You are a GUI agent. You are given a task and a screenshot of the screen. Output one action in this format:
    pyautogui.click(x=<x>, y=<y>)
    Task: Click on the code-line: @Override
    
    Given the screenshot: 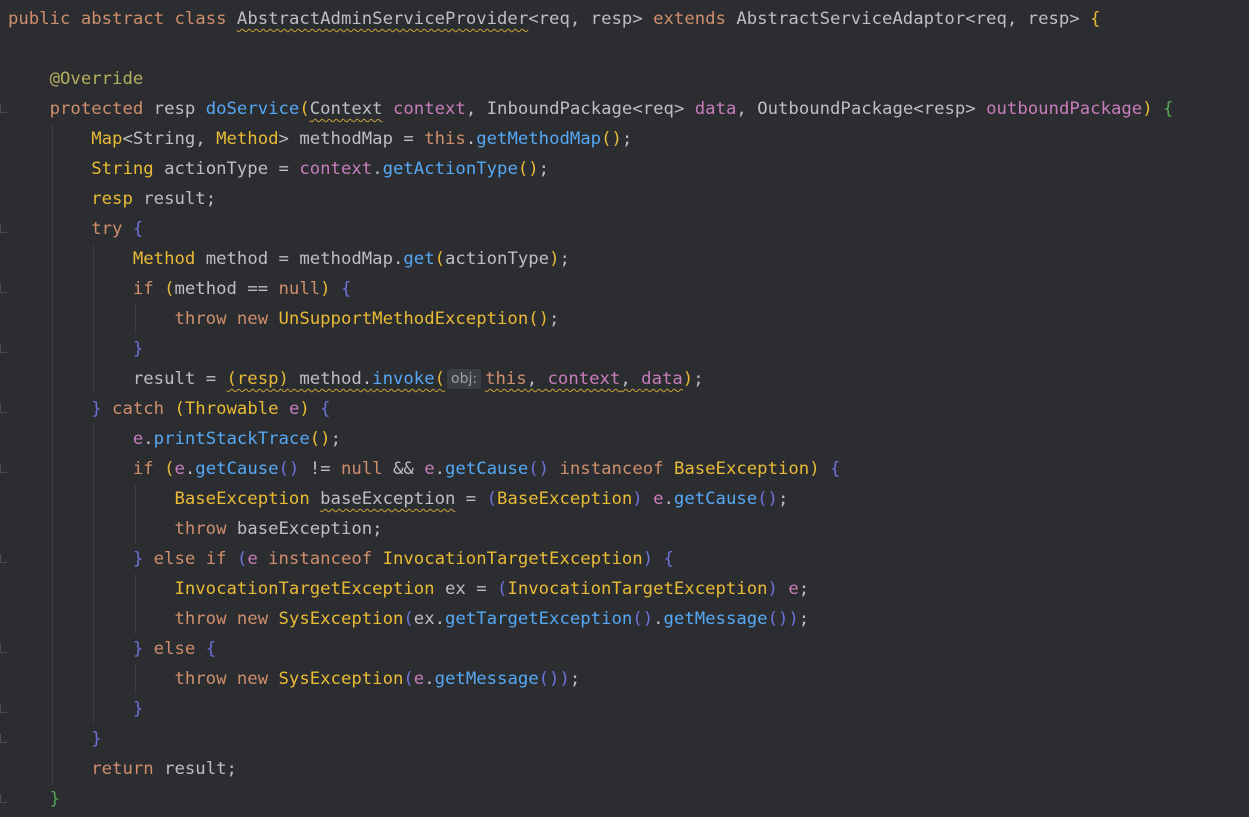 What is the action you would take?
    pyautogui.click(x=624, y=79)
    